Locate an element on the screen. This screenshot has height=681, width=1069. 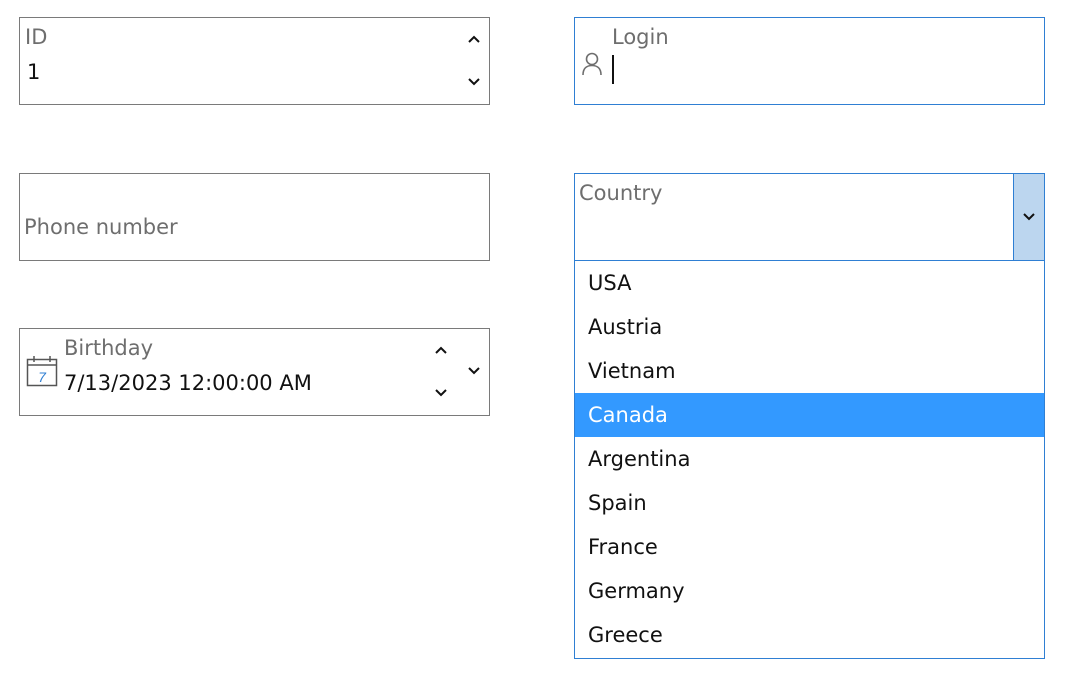
country-combobox: Country is located at coordinates (809, 217).